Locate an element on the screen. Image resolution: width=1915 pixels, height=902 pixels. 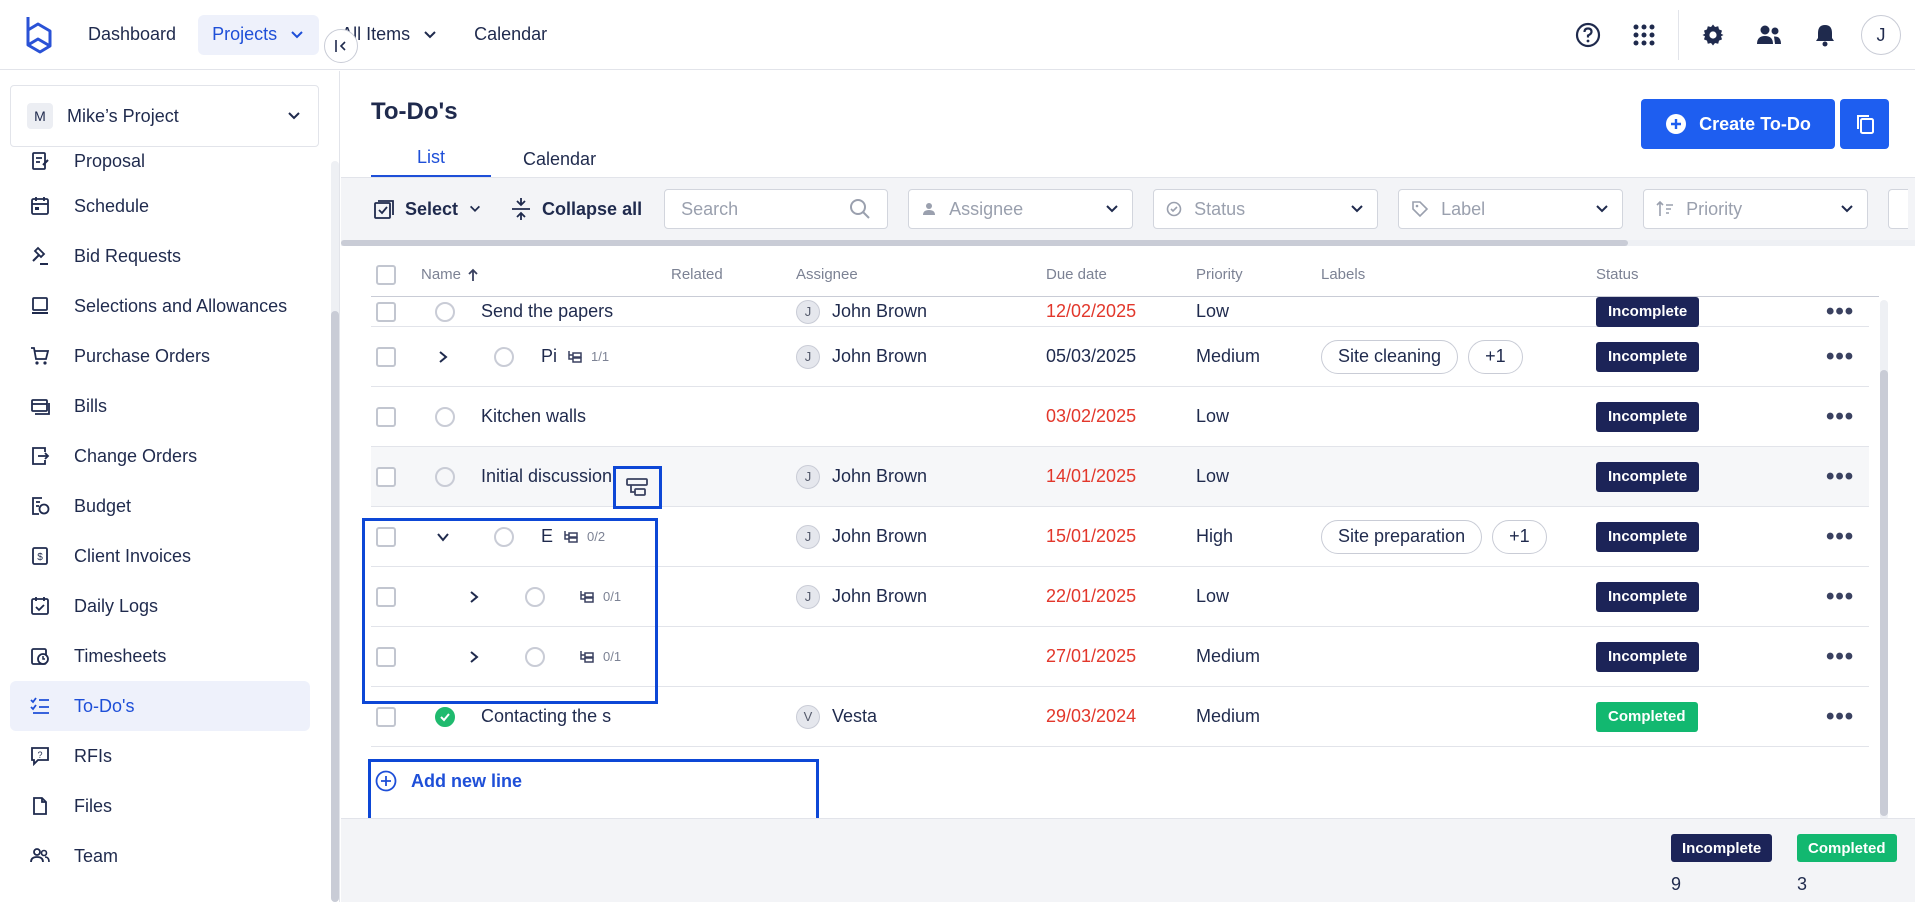
due-date: 27/01/2025 is located at coordinates (1091, 656).